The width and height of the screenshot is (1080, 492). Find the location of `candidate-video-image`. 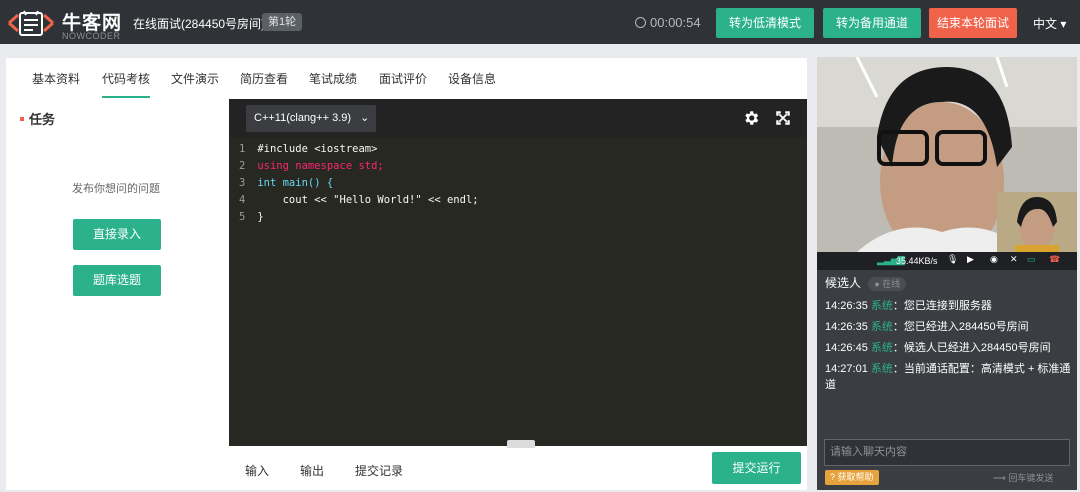

candidate-video-image is located at coordinates (947, 154).